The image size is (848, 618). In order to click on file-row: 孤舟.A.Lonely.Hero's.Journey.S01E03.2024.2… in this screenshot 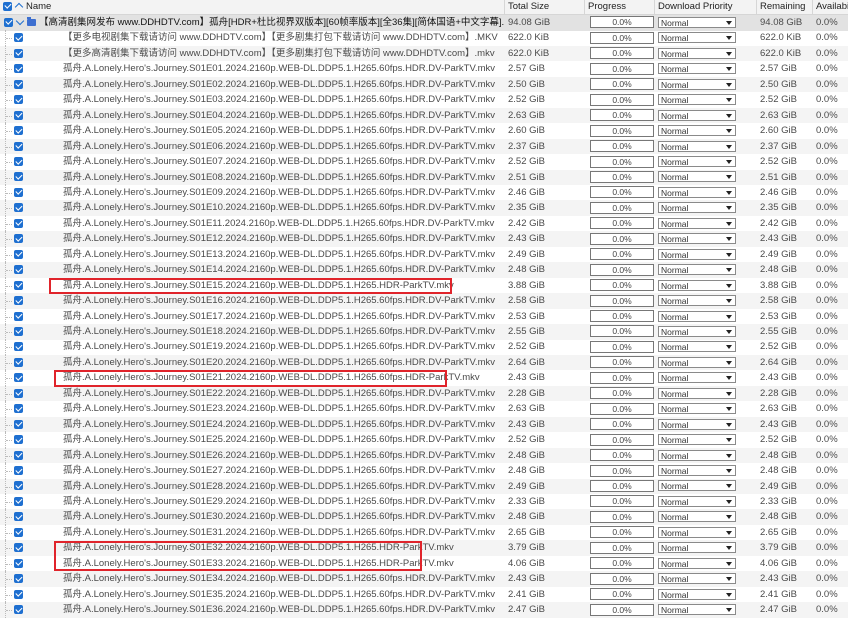, I will do `click(424, 100)`.